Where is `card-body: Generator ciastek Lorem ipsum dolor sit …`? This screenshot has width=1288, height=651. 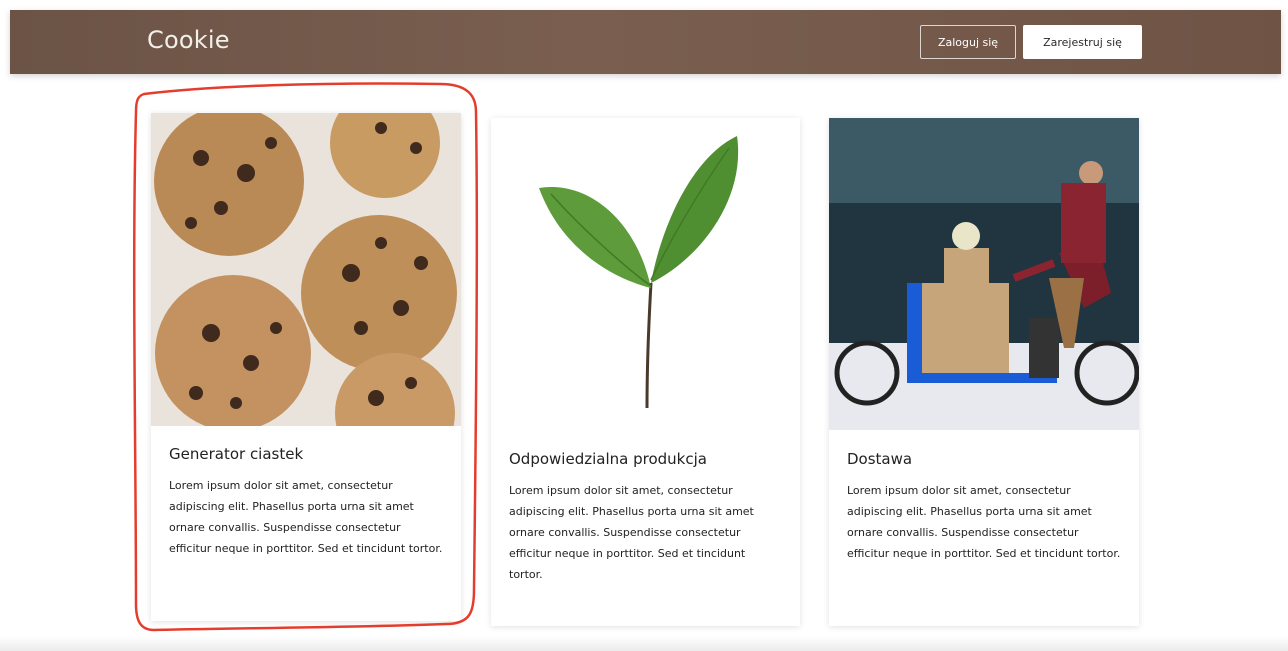
card-body: Generator ciastek Lorem ipsum dolor sit … is located at coordinates (306, 502).